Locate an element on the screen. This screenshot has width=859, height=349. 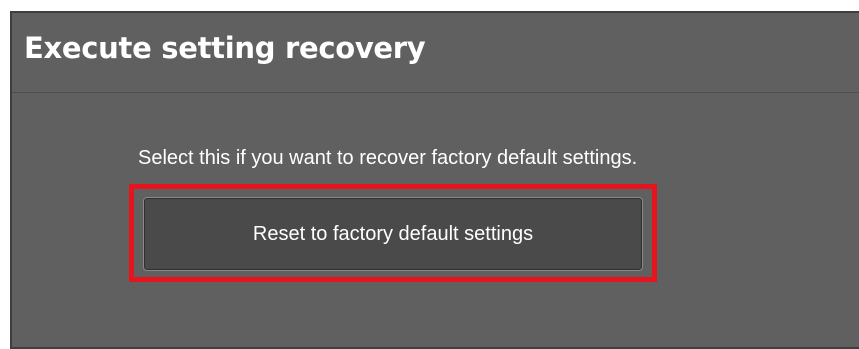
title-divider is located at coordinates (435, 92).